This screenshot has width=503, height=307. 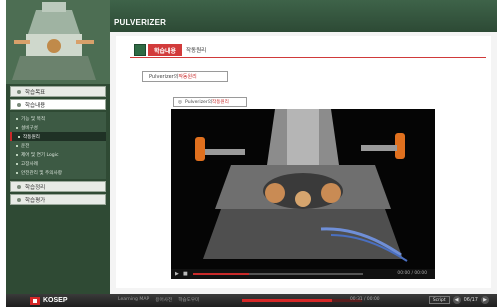 I want to click on circle-icon: ◎, so click(x=180, y=102).